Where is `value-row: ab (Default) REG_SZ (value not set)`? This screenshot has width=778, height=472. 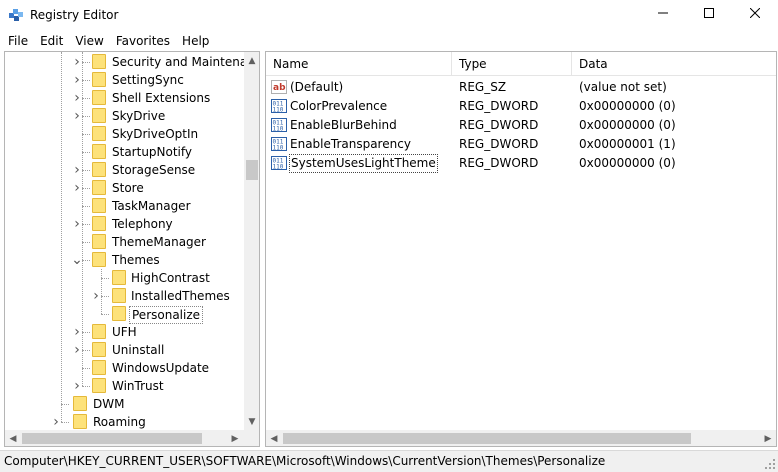
value-row: ab (Default) REG_SZ (value not set) is located at coordinates (521, 87).